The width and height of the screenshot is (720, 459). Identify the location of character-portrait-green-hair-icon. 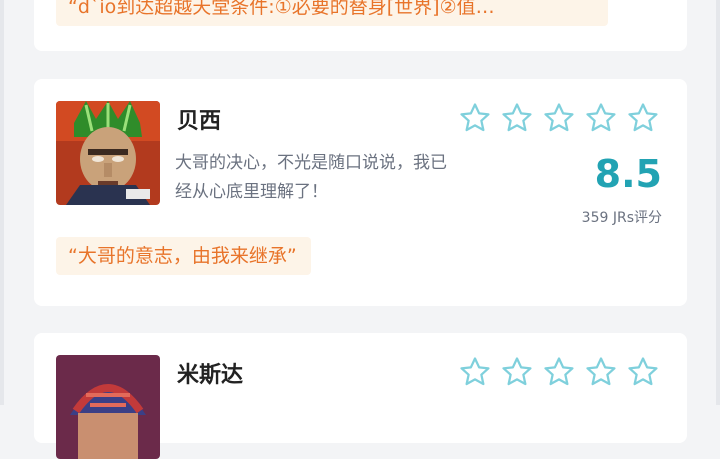
(108, 153).